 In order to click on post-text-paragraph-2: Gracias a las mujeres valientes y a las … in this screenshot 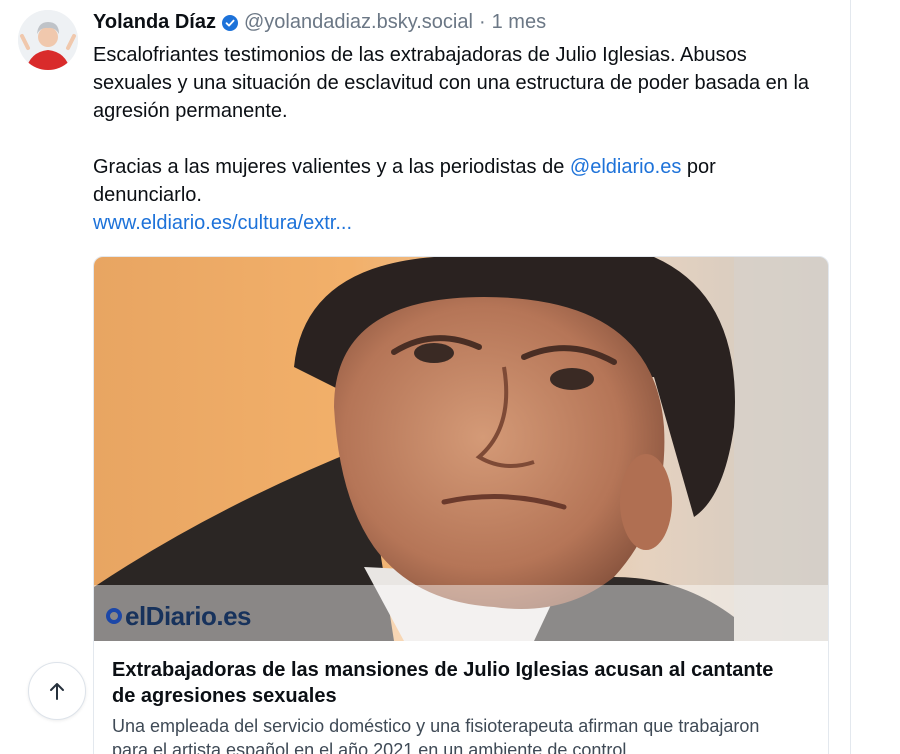, I will do `click(453, 181)`.